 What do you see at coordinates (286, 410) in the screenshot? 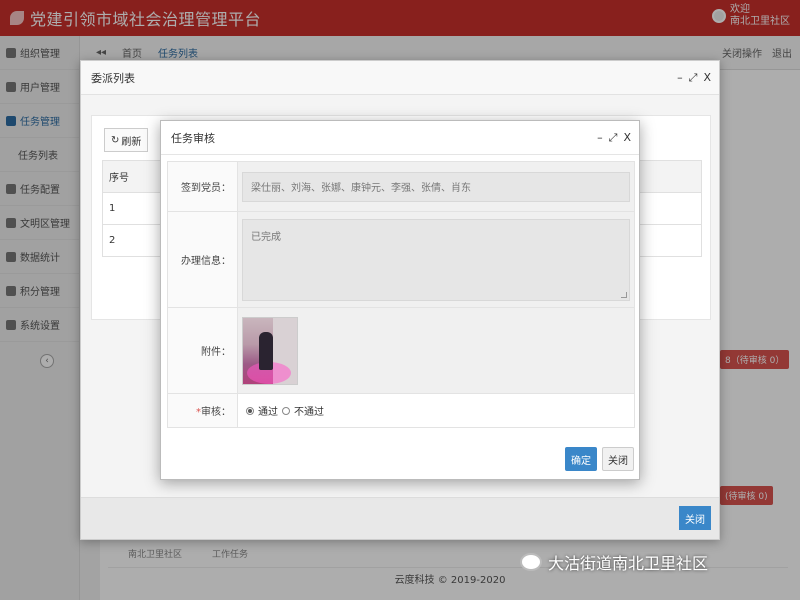
I see `radio-fail` at bounding box center [286, 410].